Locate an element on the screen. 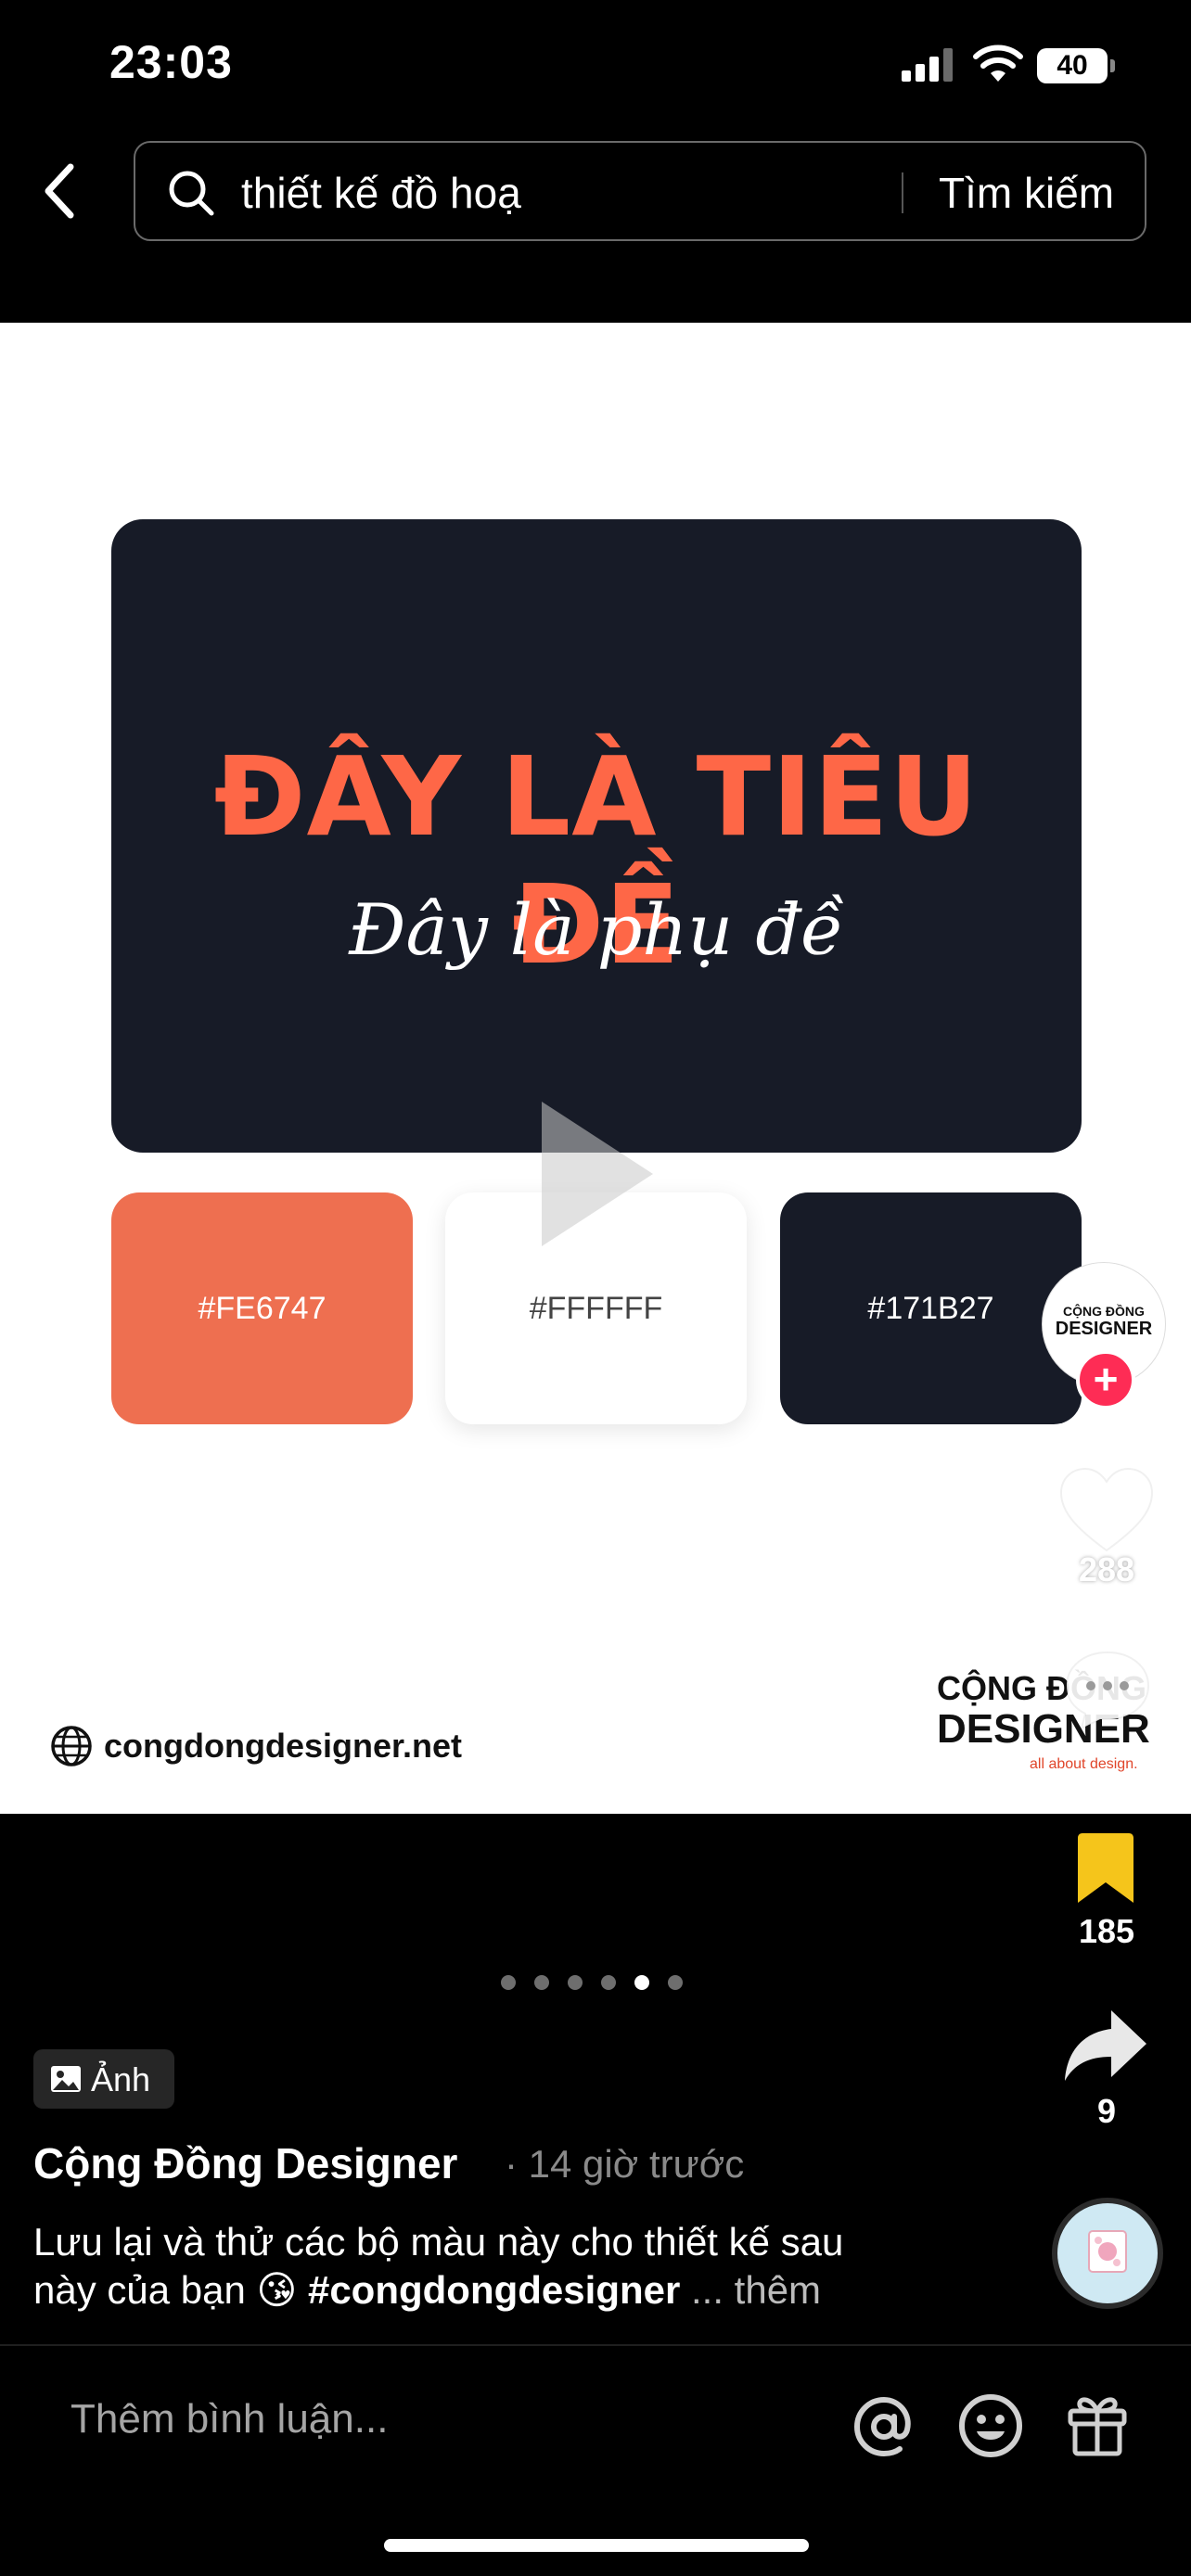 This screenshot has width=1191, height=2576. photo-type-badge: Ảnh is located at coordinates (103, 2079).